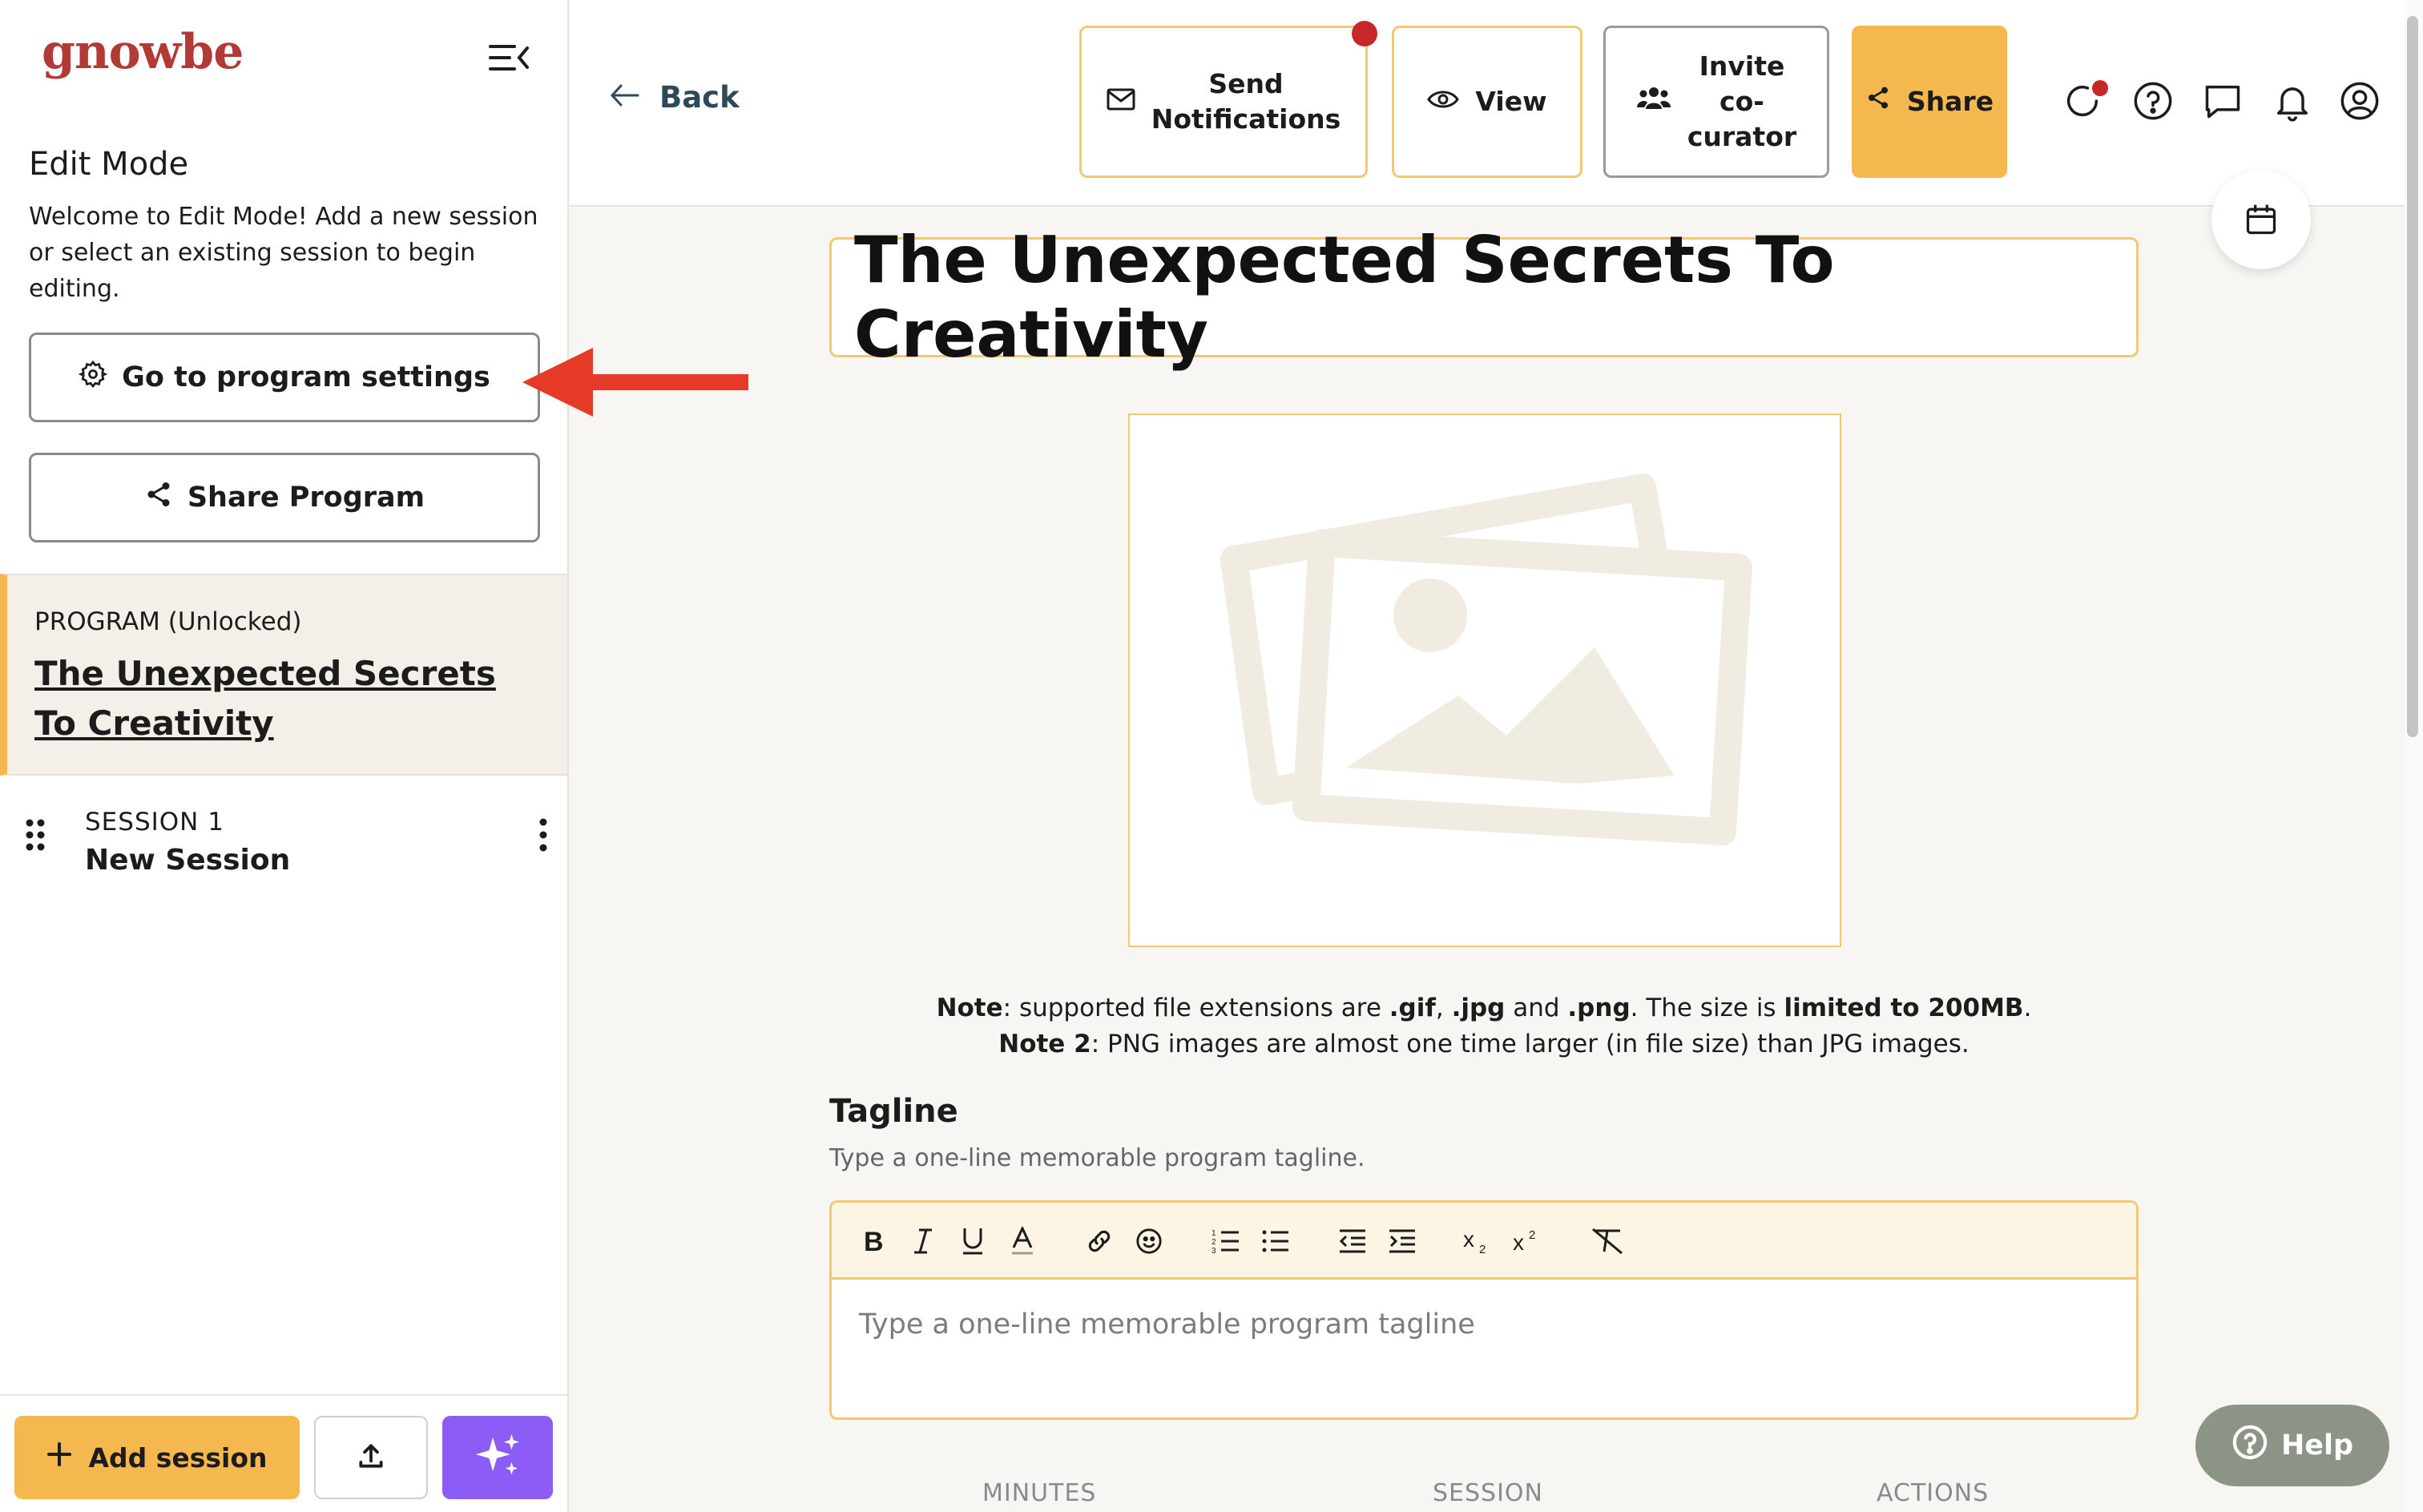 Image resolution: width=2423 pixels, height=1512 pixels. Describe the element at coordinates (178, 1457) in the screenshot. I see `add-session-label: Add session` at that location.